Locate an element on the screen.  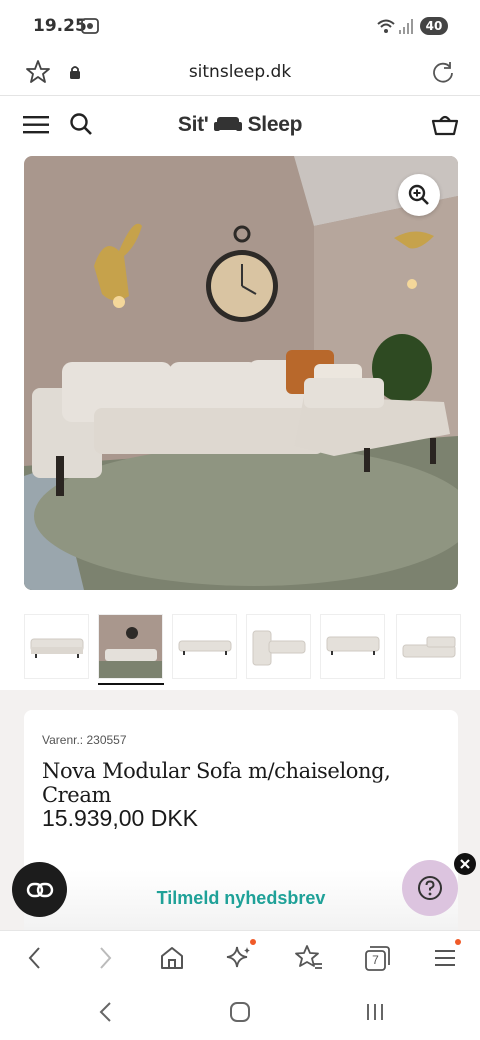
bookmarks-icon is located at coordinates (309, 958).